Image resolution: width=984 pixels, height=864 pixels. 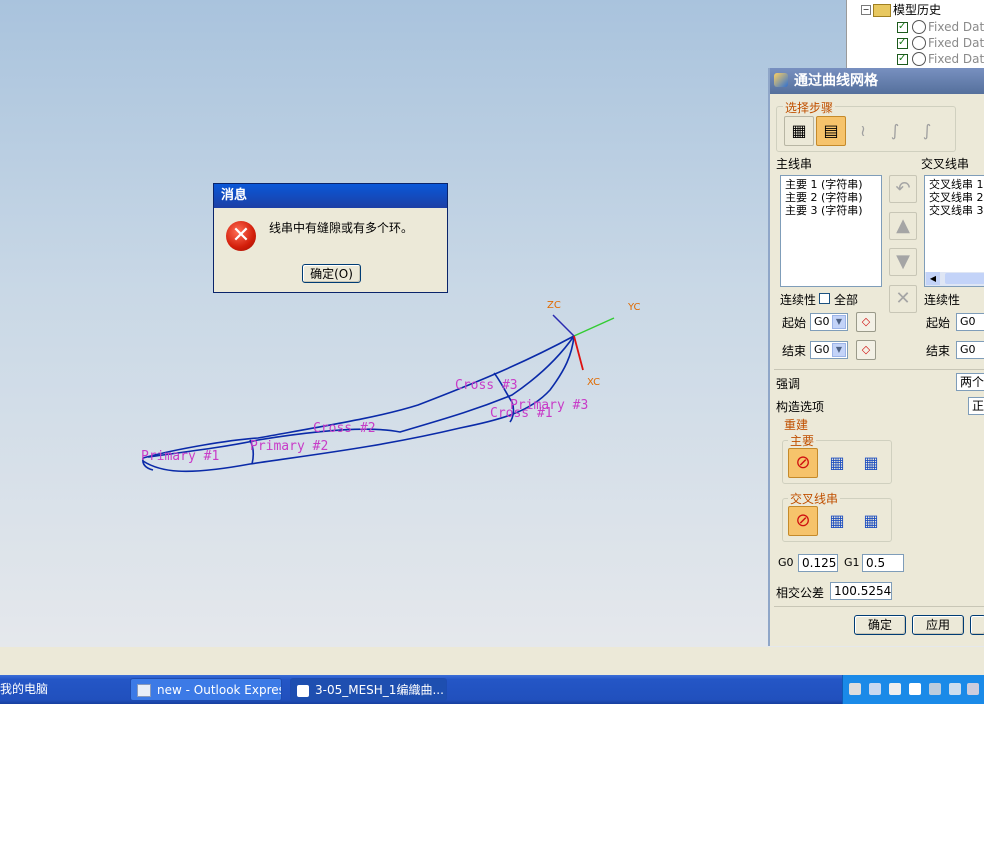 I want to click on label-primary2: Primary #2, so click(x=289, y=446).